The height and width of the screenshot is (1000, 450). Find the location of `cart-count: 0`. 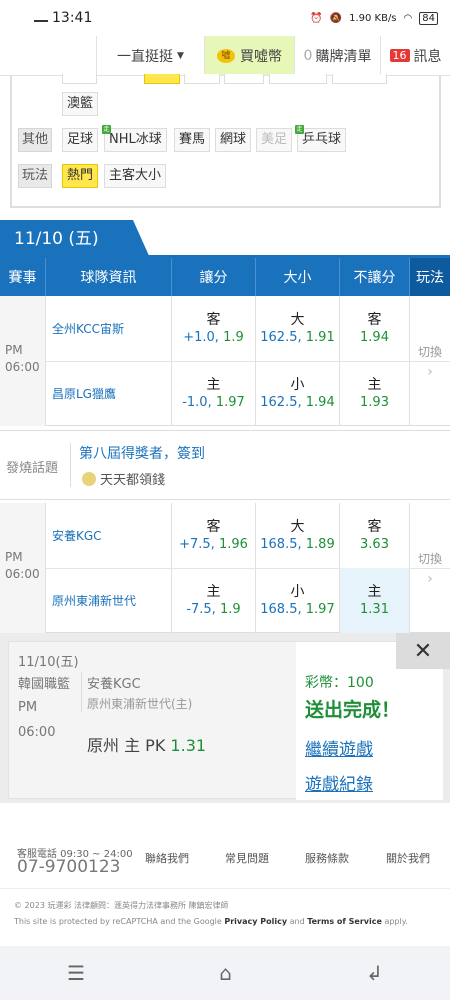

cart-count: 0 is located at coordinates (308, 55).